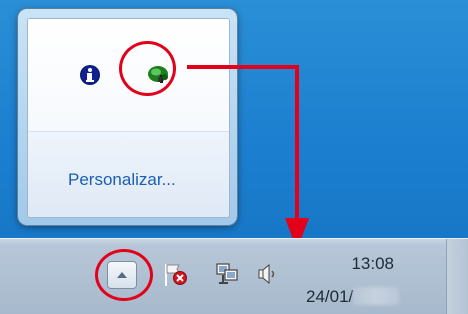 The width and height of the screenshot is (468, 314). Describe the element at coordinates (124, 275) in the screenshot. I see `show-hidden-highlight-circle` at that location.